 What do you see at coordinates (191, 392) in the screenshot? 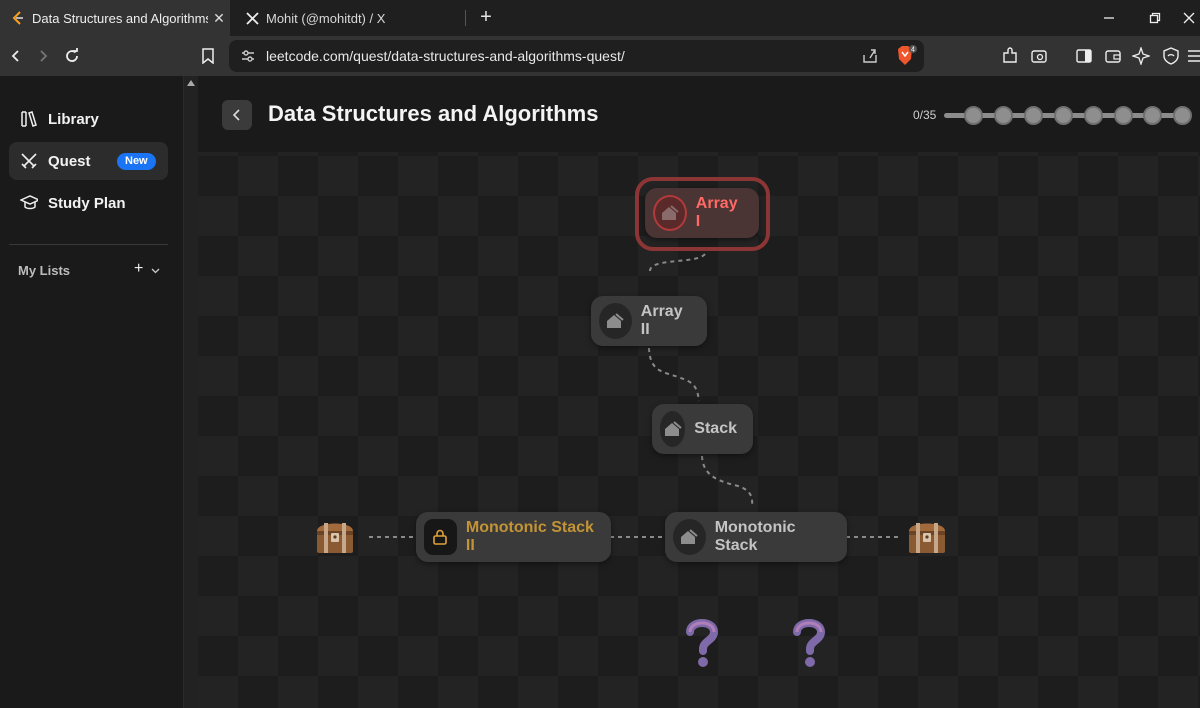
I see `scrollbar` at bounding box center [191, 392].